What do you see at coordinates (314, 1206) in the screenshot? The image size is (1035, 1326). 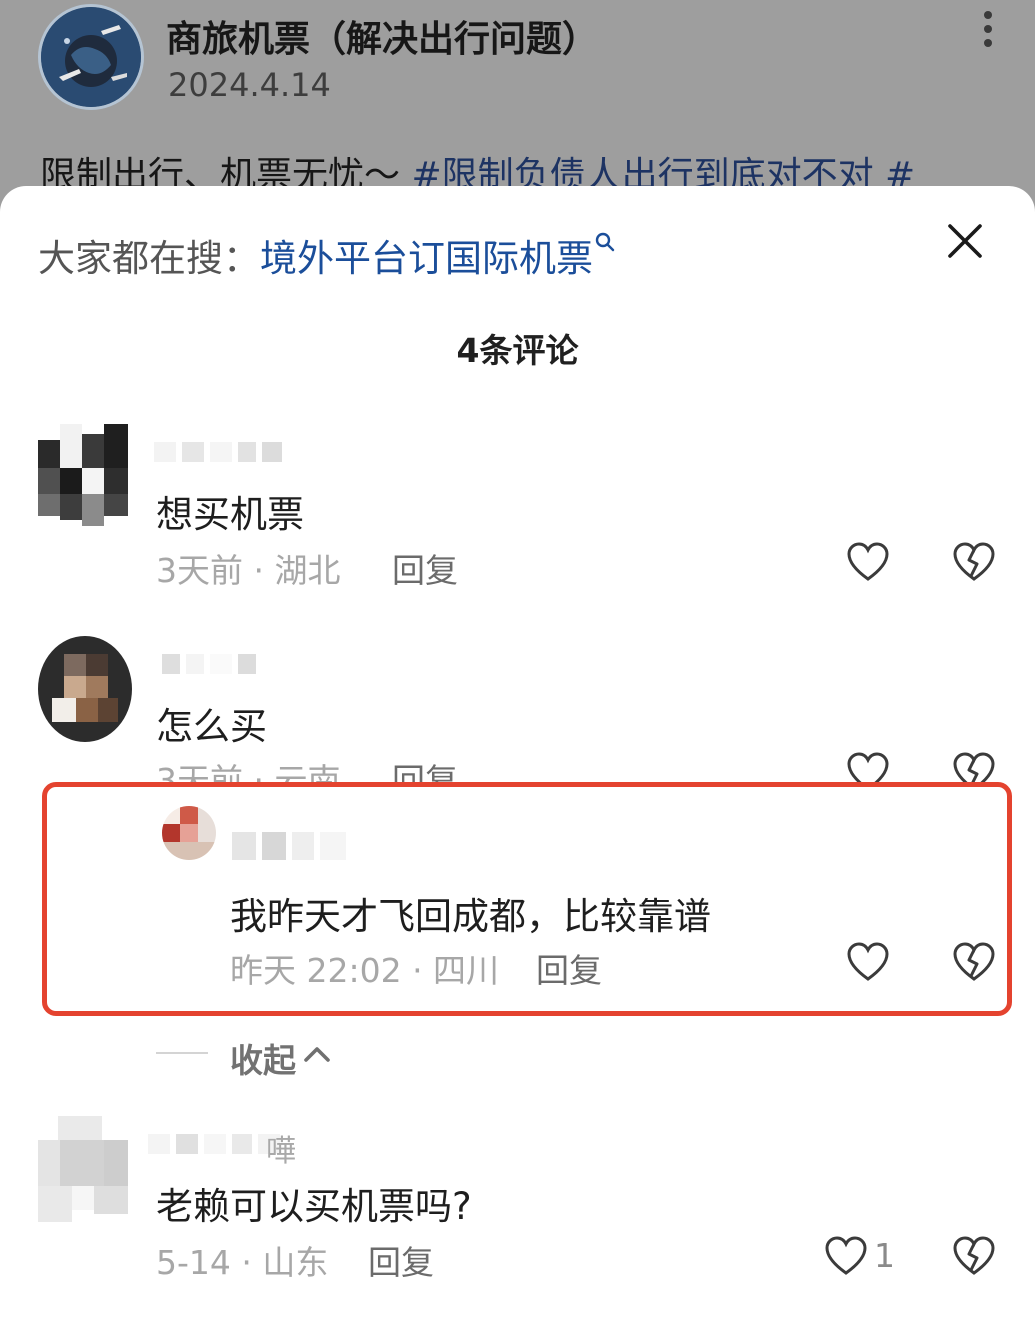 I see `comment-text: 老赖可以买机票吗?` at bounding box center [314, 1206].